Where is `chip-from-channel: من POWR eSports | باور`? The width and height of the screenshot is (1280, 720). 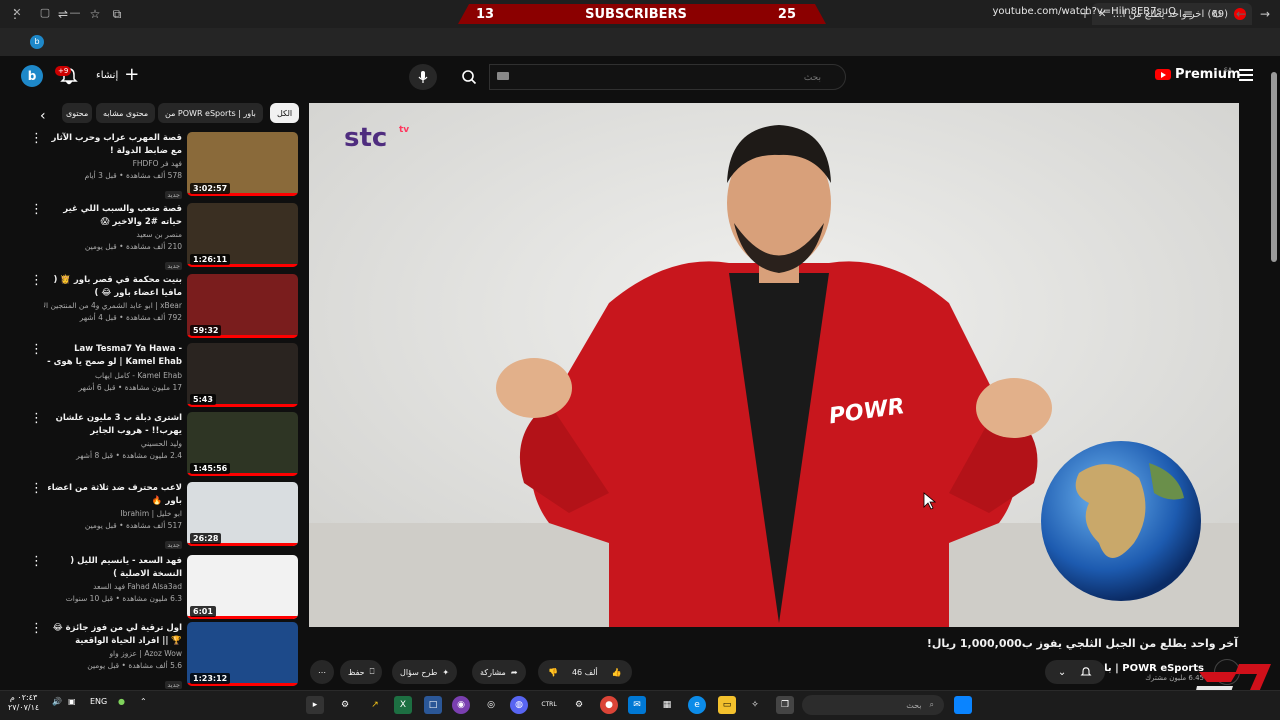
chip-from-channel: من POWR eSports | باور is located at coordinates (210, 113).